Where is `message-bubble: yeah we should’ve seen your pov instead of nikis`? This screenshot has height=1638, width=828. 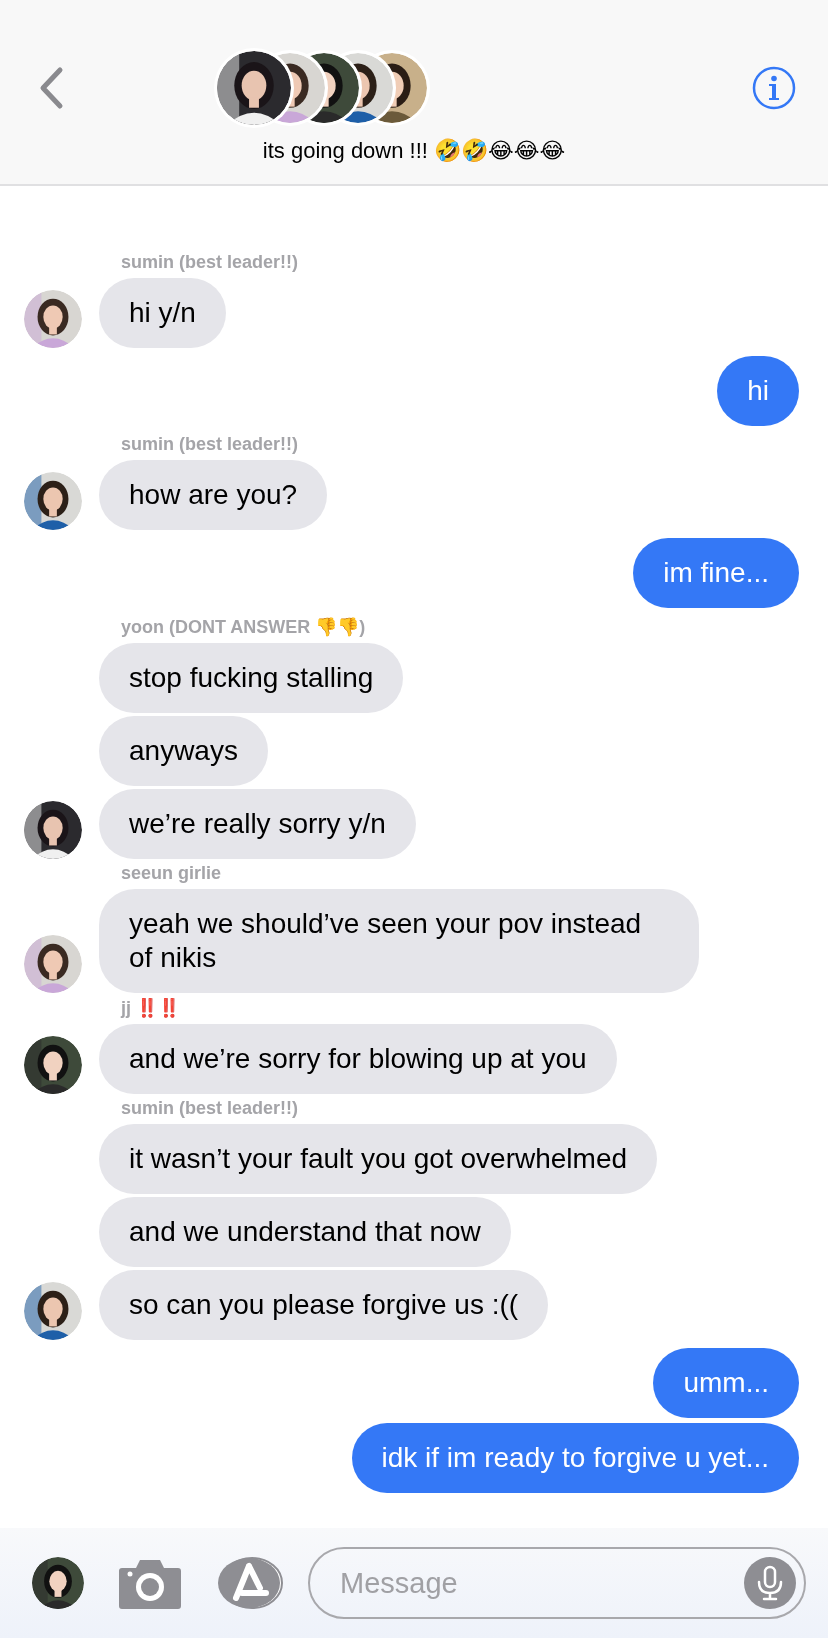
message-bubble: yeah we should’ve seen your pov instead of nikis is located at coordinates (399, 941).